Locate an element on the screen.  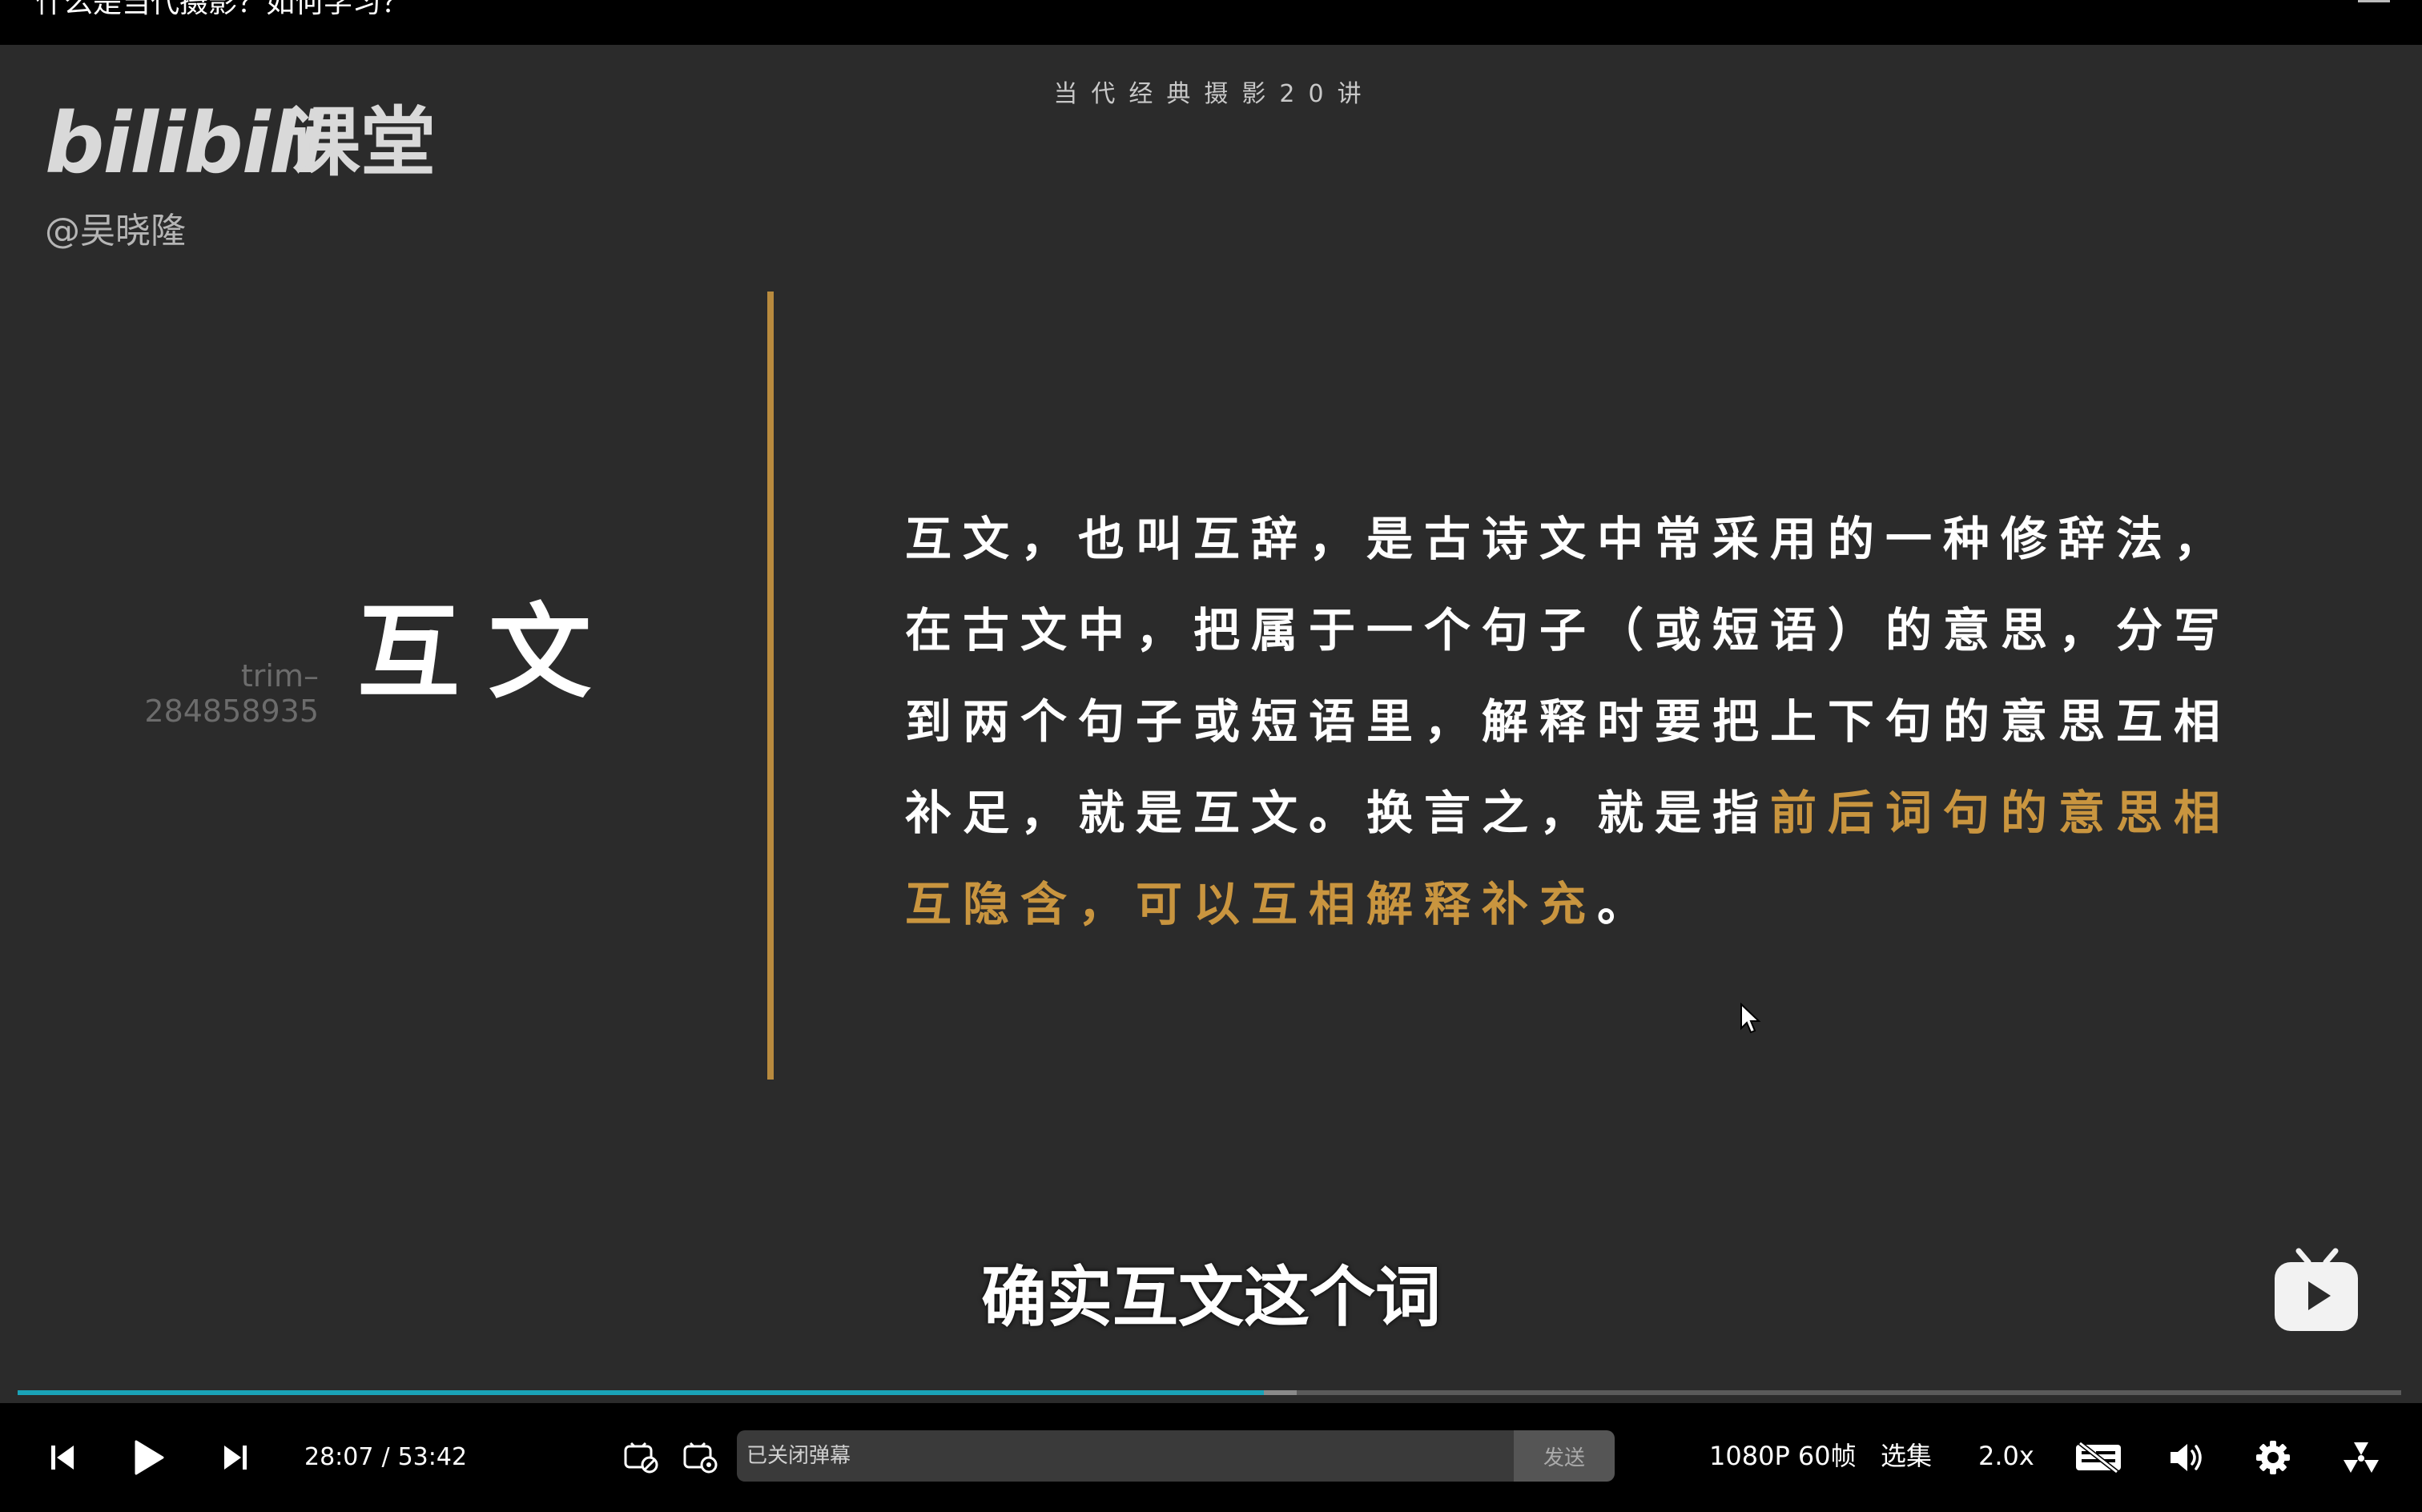
danmaku-toggle-icon is located at coordinates (641, 1458).